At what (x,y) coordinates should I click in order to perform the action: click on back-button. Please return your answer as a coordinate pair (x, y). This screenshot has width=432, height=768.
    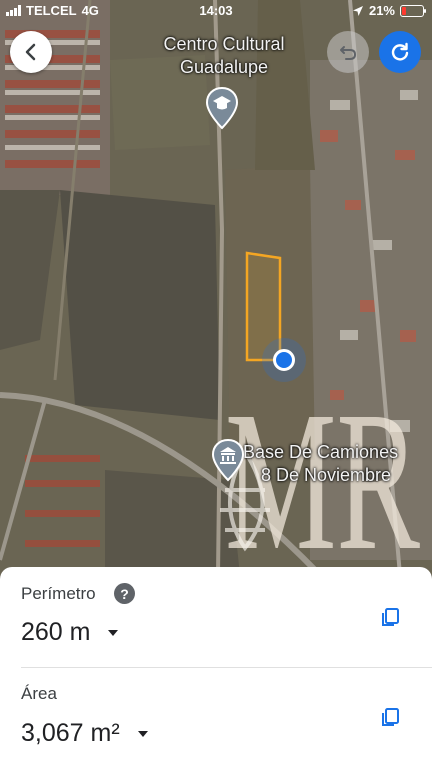
    Looking at the image, I should click on (31, 52).